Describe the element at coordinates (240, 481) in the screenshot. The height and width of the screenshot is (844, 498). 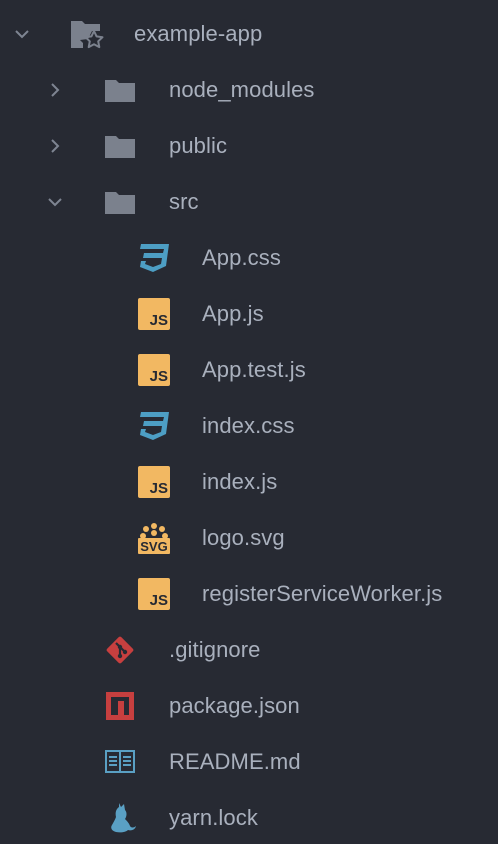
I see `tree-item-label: index.js` at that location.